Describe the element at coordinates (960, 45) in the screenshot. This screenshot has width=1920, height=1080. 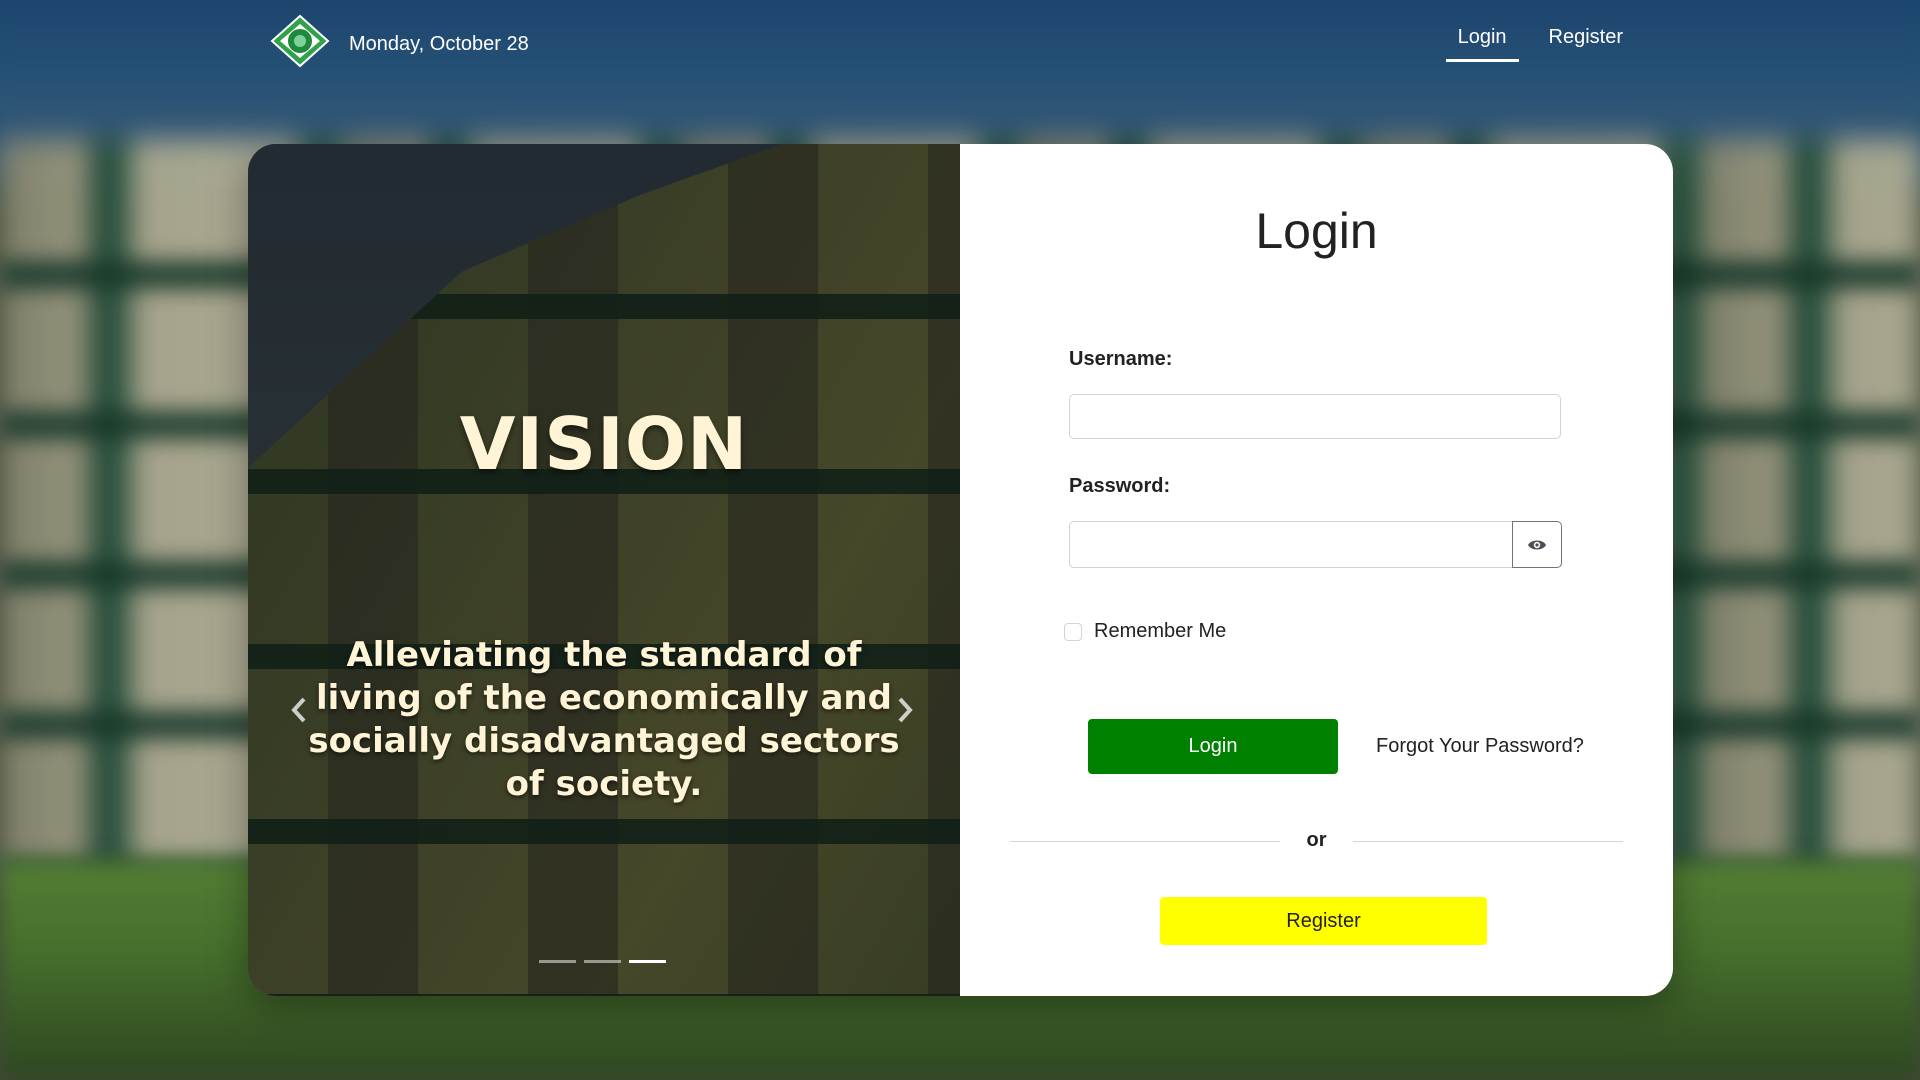
I see `top-navbar: Monday, October 28 Login Register` at that location.